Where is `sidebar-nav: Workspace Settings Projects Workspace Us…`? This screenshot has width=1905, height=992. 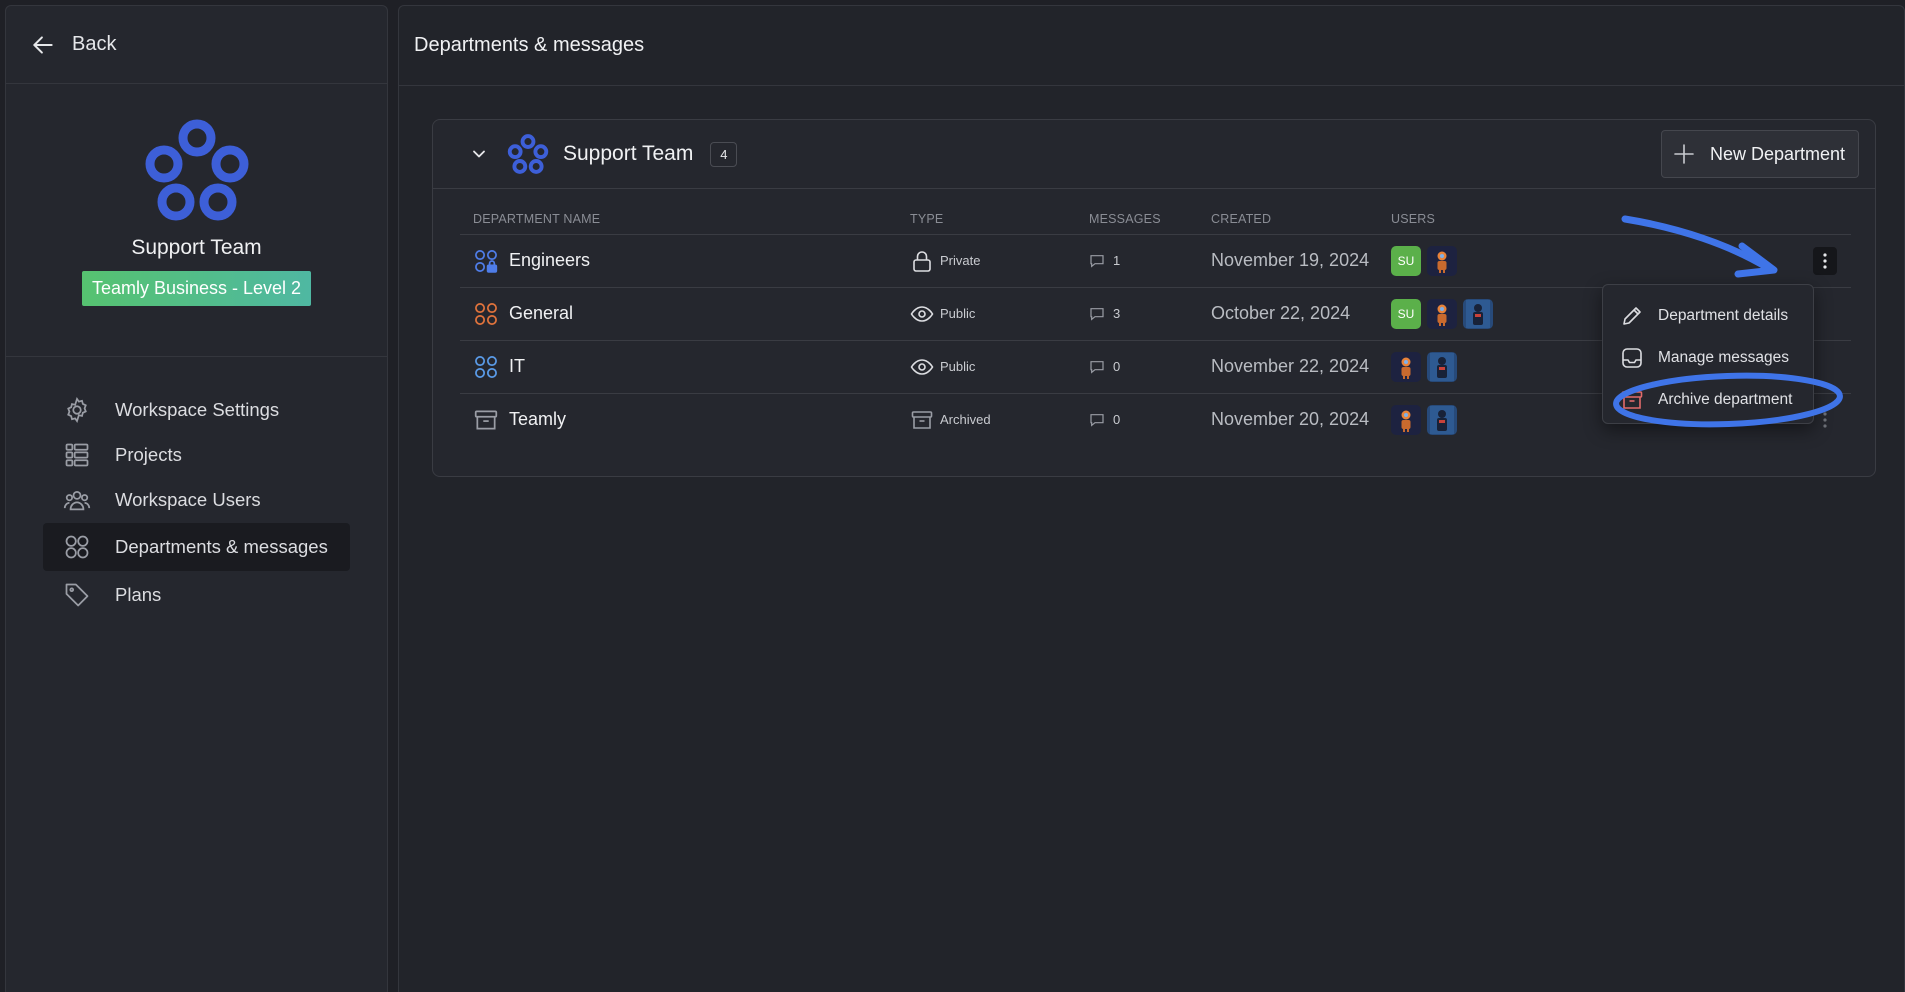 sidebar-nav: Workspace Settings Projects Workspace Us… is located at coordinates (196, 487).